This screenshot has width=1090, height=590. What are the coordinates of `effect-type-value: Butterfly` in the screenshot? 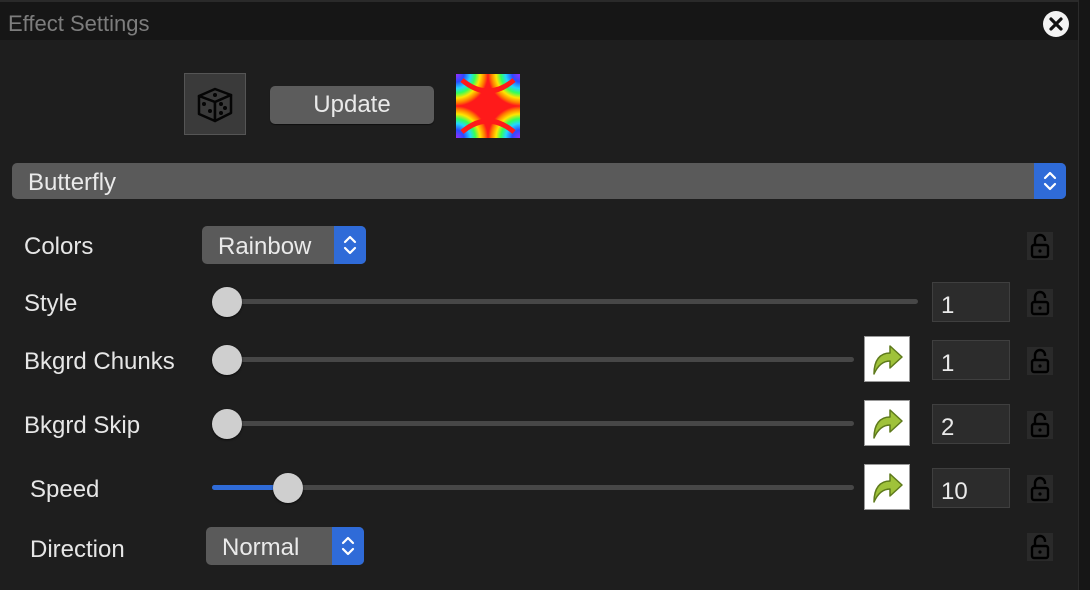 It's located at (72, 182).